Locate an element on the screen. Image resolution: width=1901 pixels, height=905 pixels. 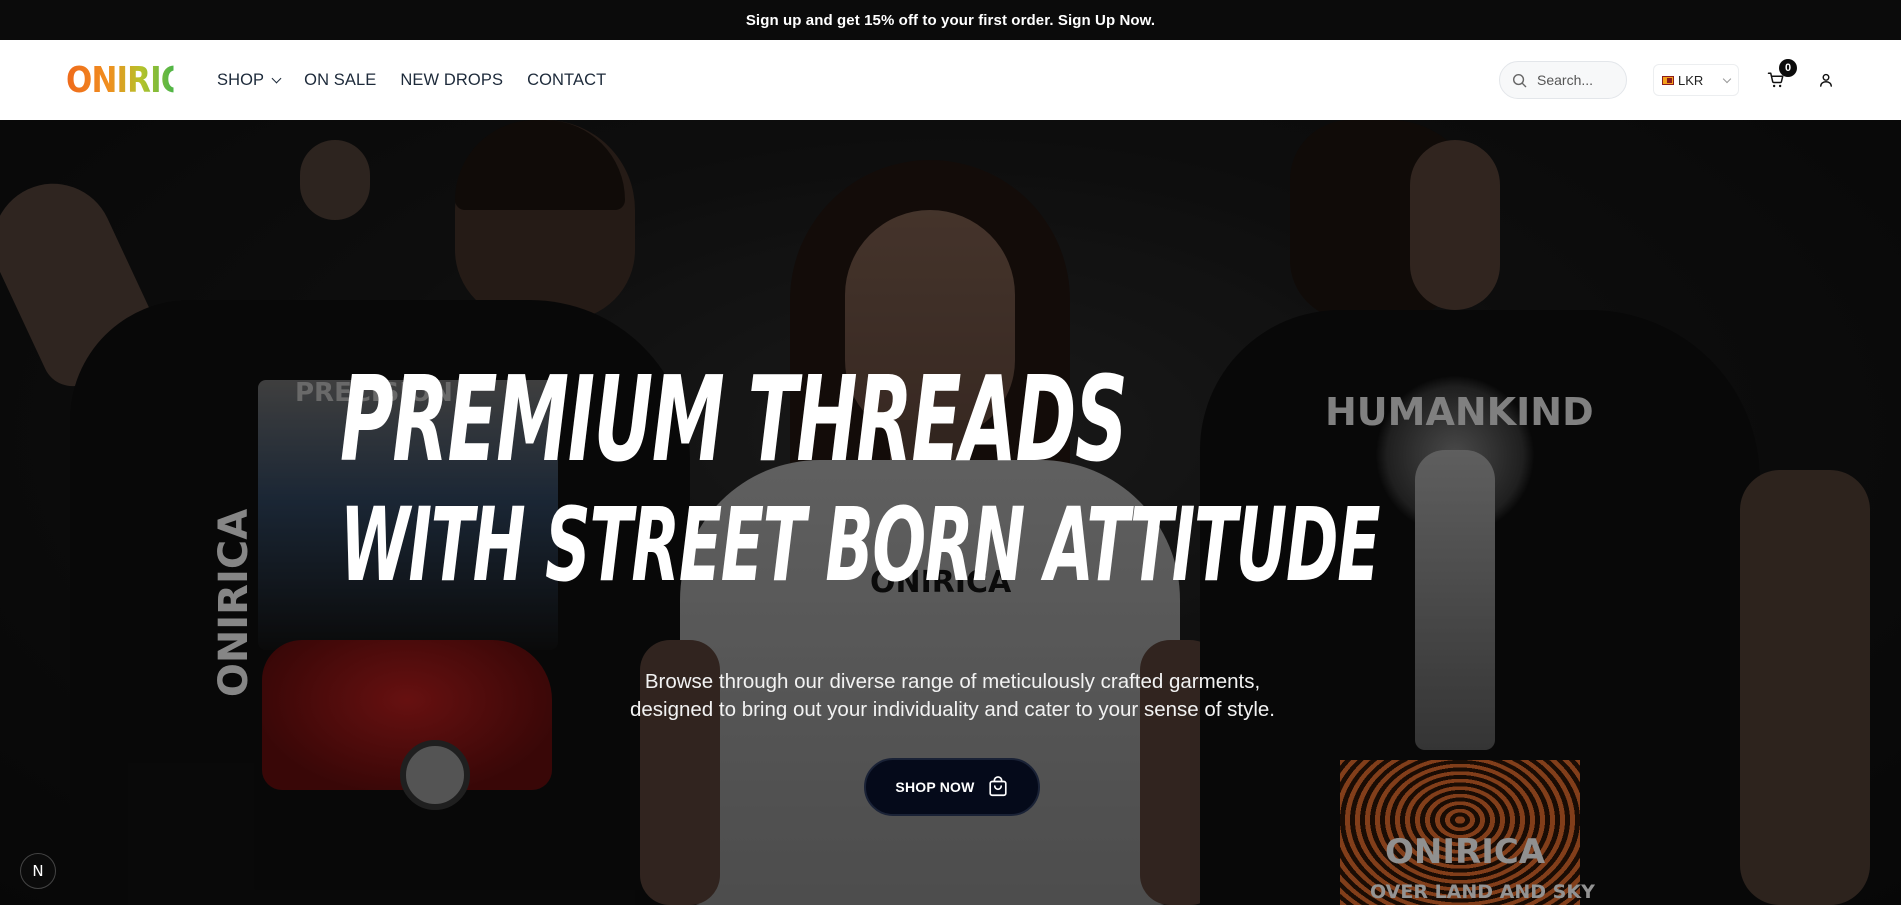
brand-logo: ONIRICA is located at coordinates (136, 80).